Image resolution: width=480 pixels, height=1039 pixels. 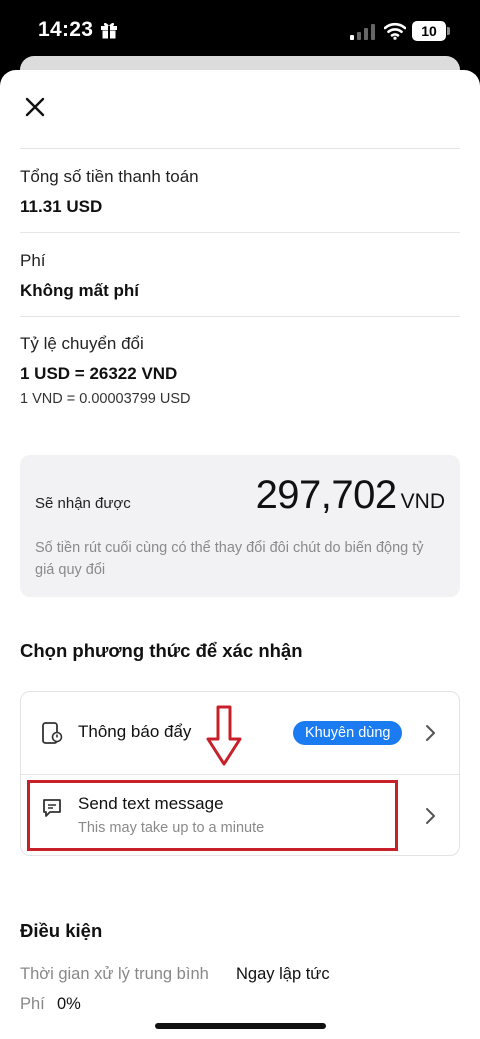 What do you see at coordinates (61, 930) in the screenshot?
I see `conditions-title: Điều kiện` at bounding box center [61, 930].